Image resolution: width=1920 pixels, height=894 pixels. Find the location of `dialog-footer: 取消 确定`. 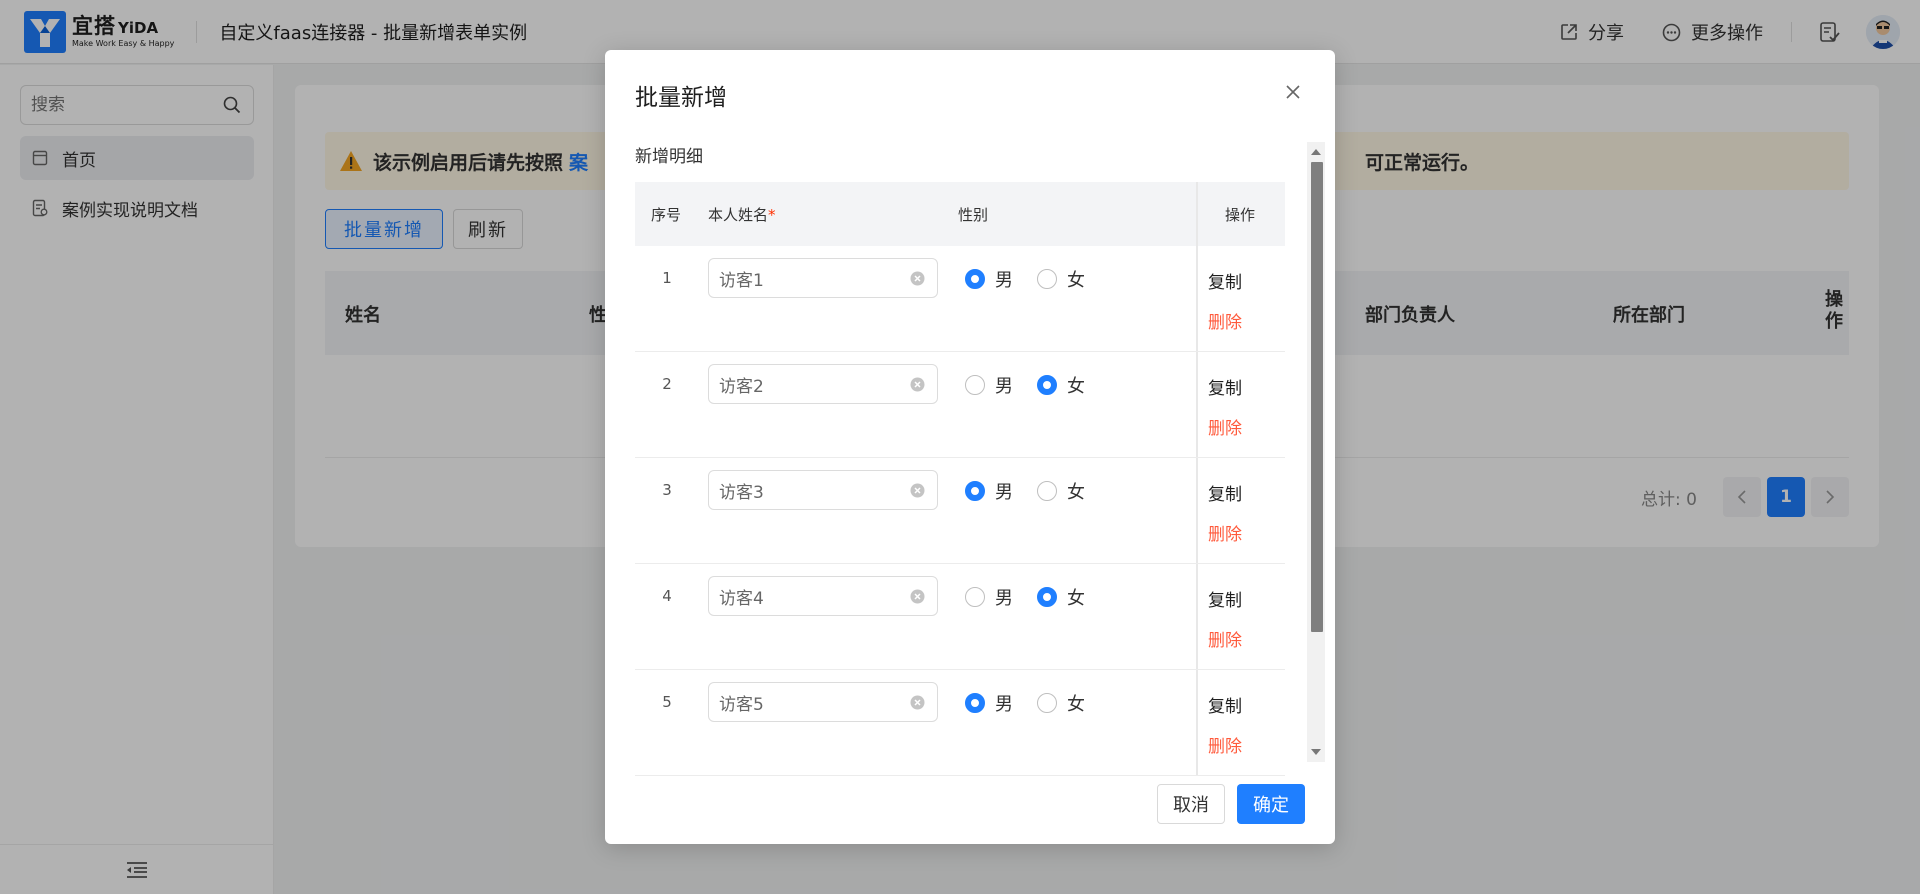

dialog-footer: 取消 确定 is located at coordinates (1231, 804).